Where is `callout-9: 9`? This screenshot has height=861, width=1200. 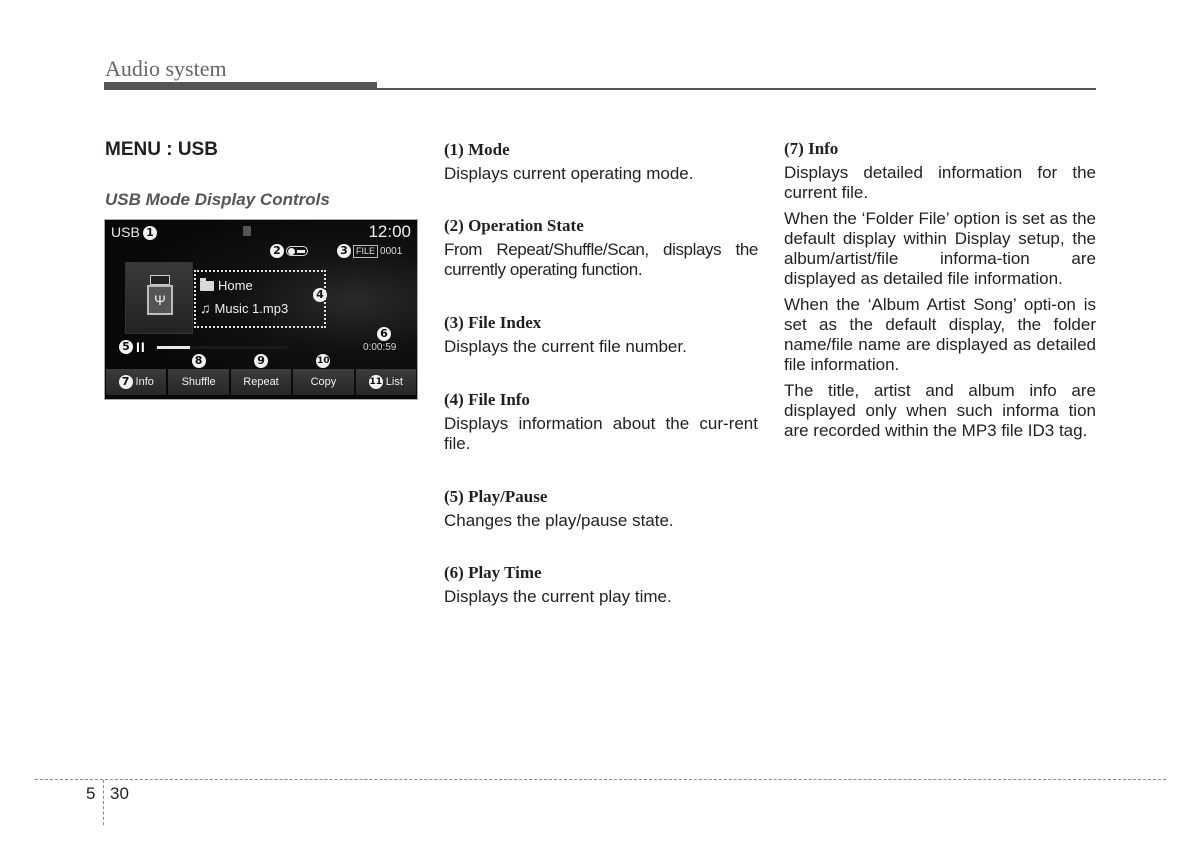 callout-9: 9 is located at coordinates (261, 361).